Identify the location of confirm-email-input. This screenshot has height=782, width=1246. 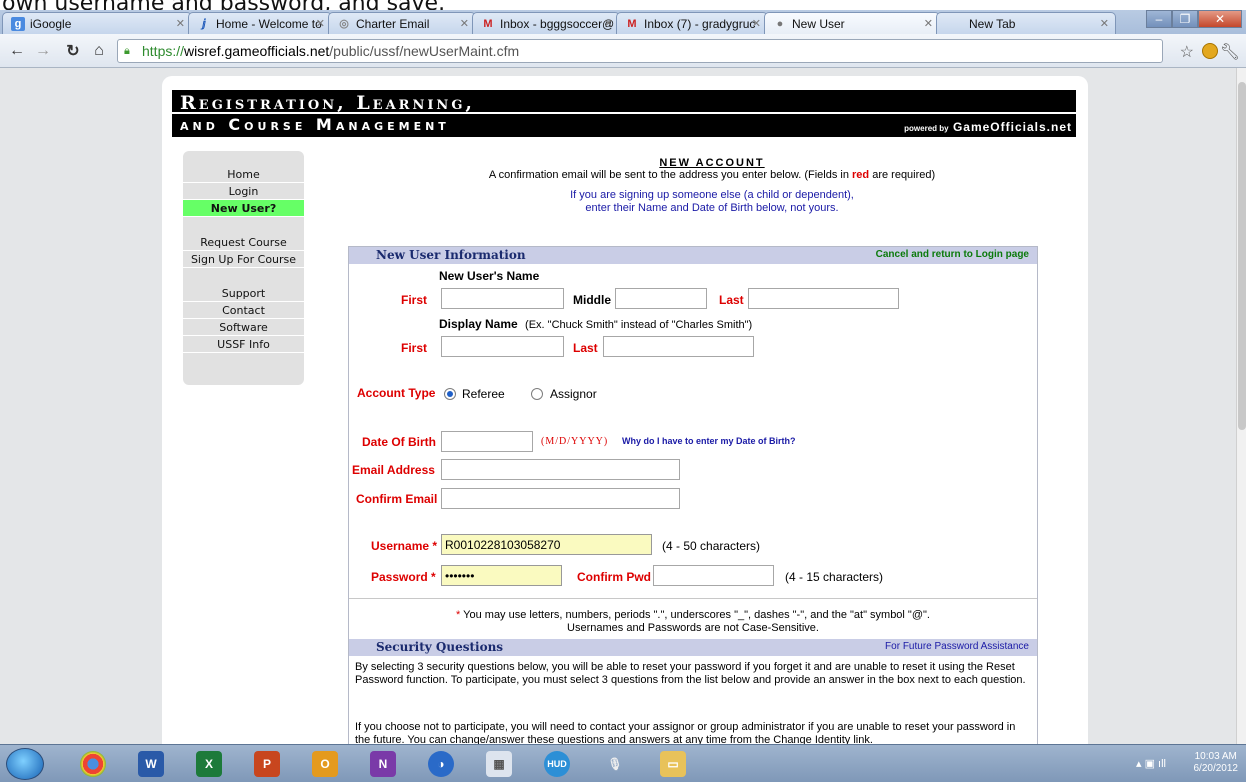
(560, 498).